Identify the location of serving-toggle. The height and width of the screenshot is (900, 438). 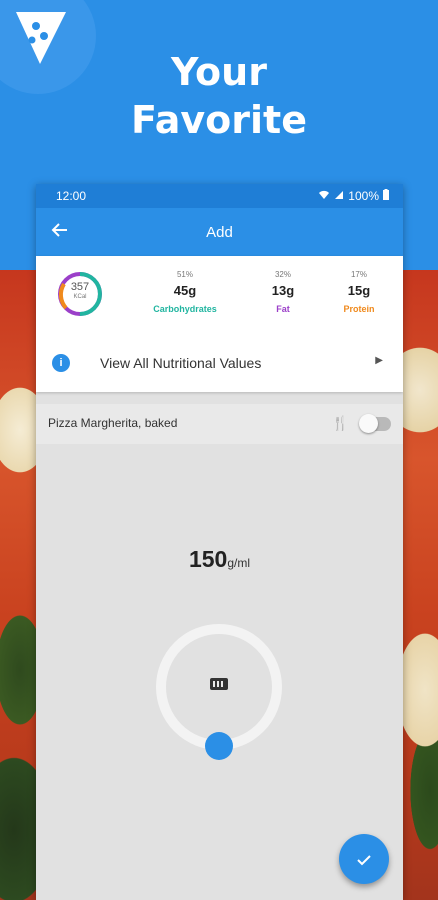
(375, 423).